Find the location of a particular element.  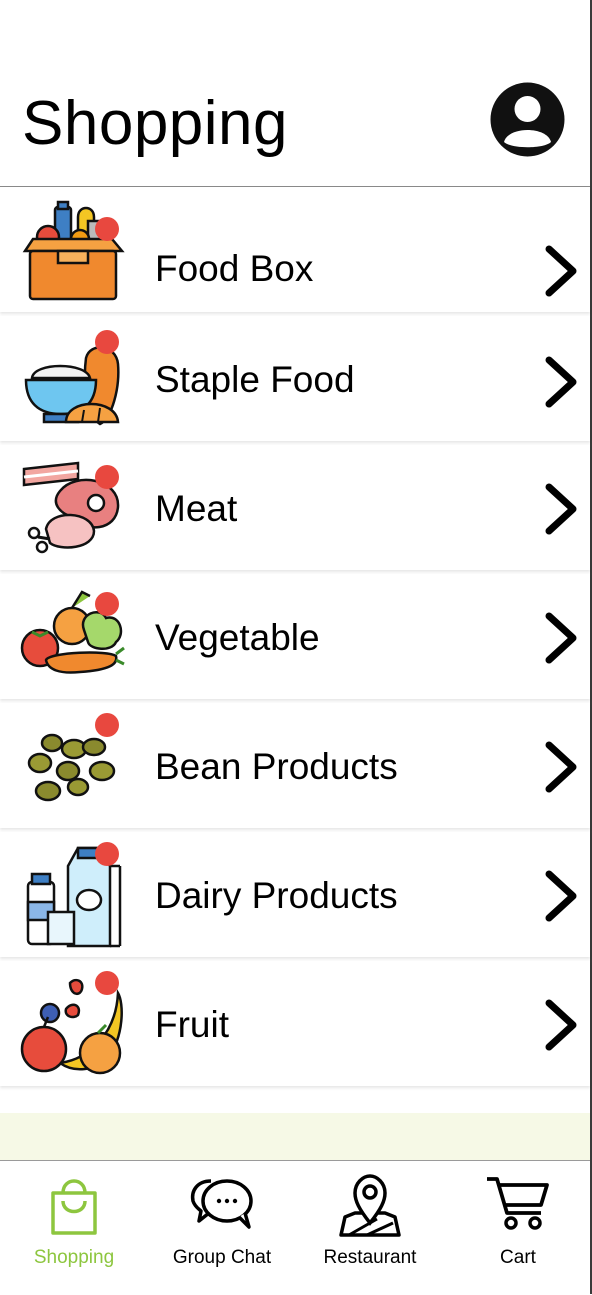

tab-cart: Cart is located at coordinates (518, 1228).